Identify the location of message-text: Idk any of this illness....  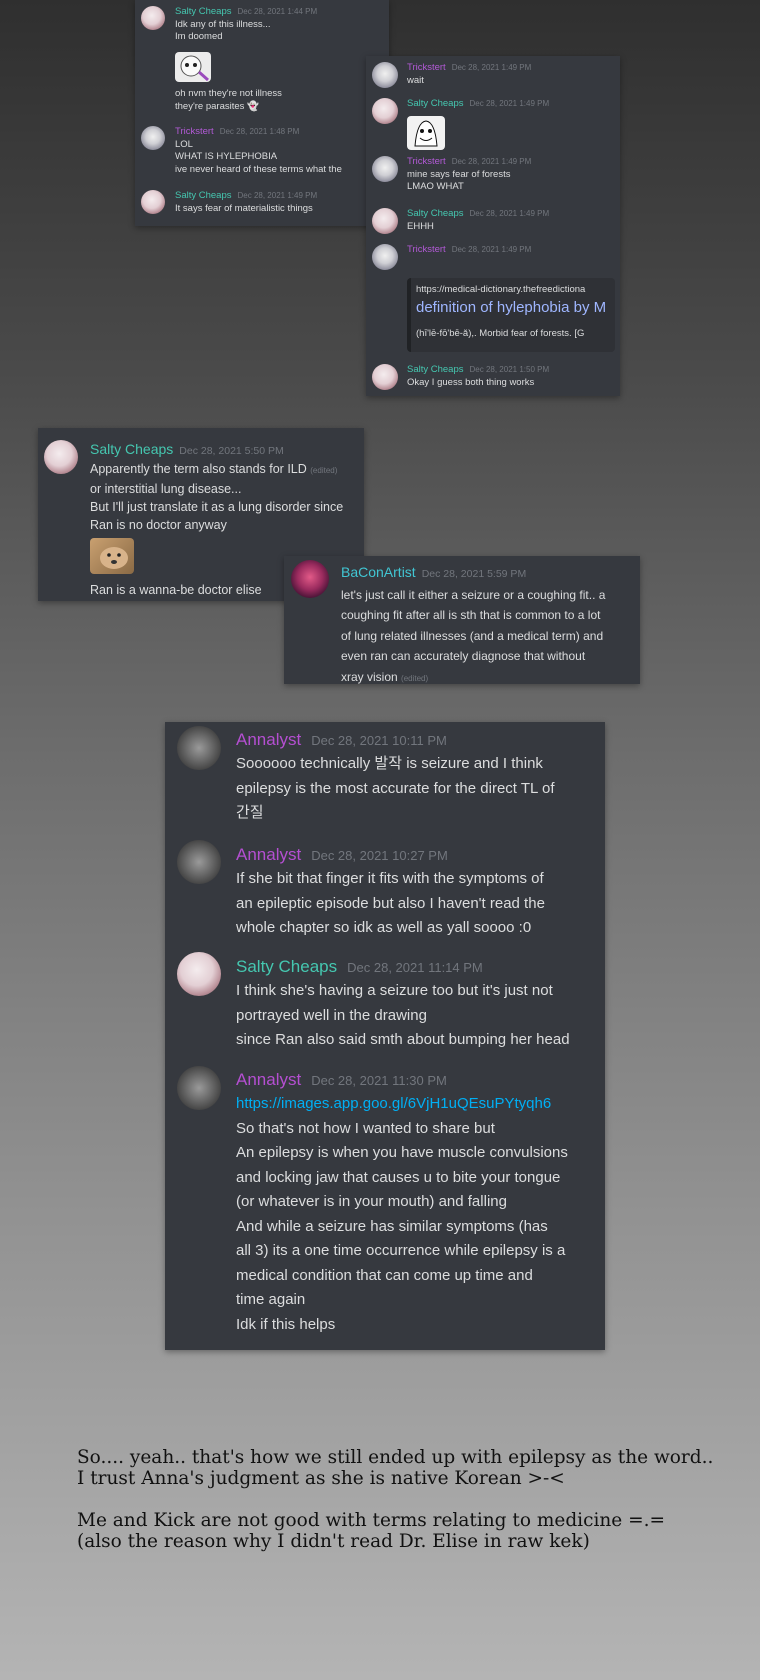
(223, 24).